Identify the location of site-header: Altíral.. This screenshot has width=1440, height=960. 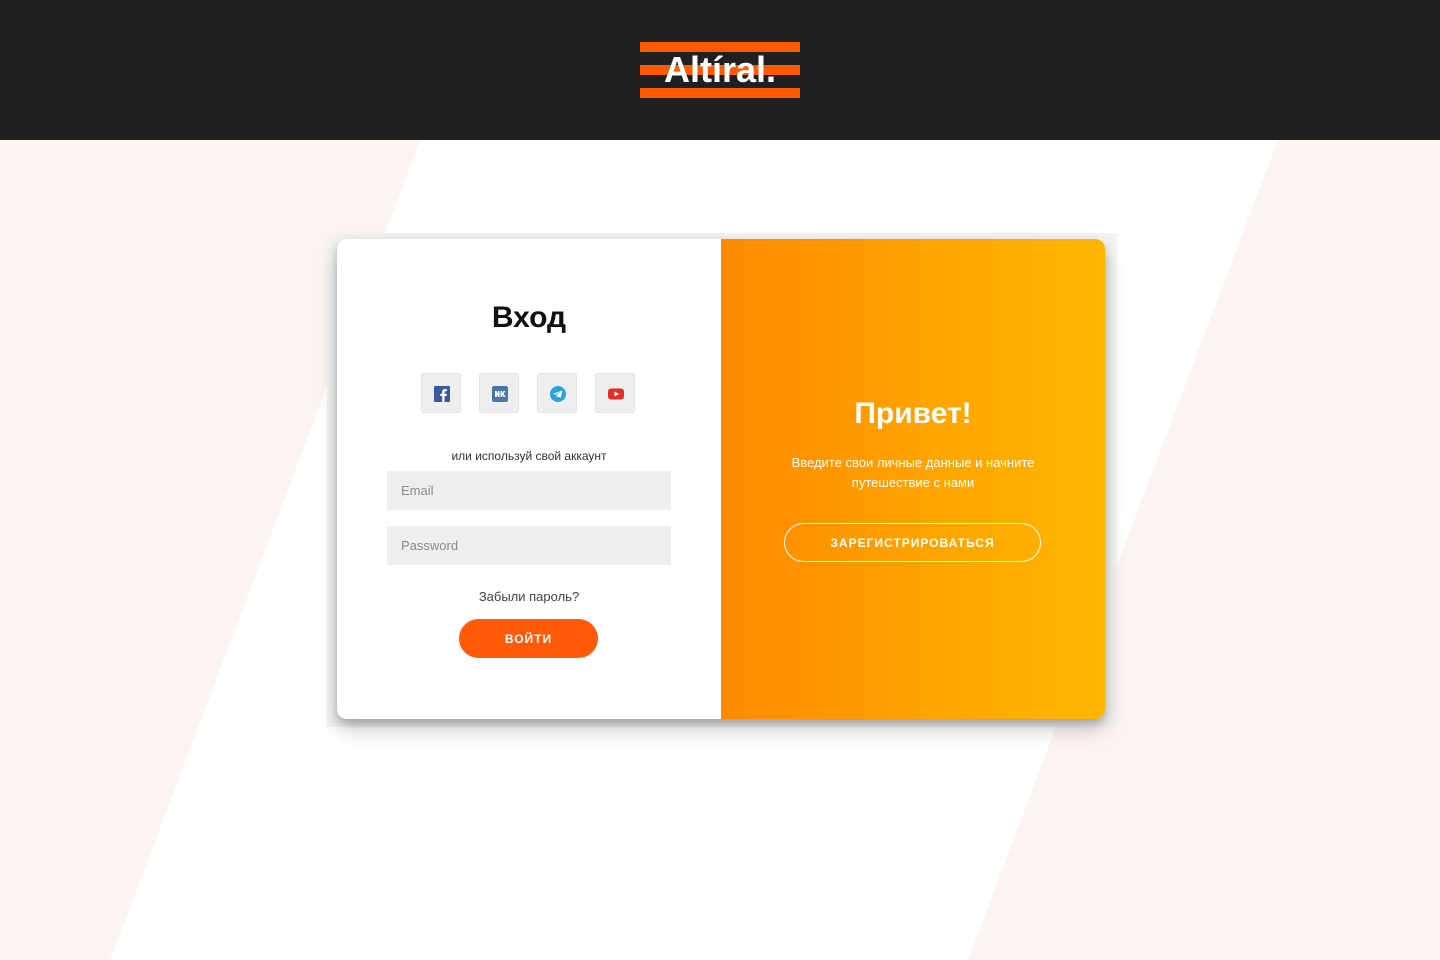
(720, 70).